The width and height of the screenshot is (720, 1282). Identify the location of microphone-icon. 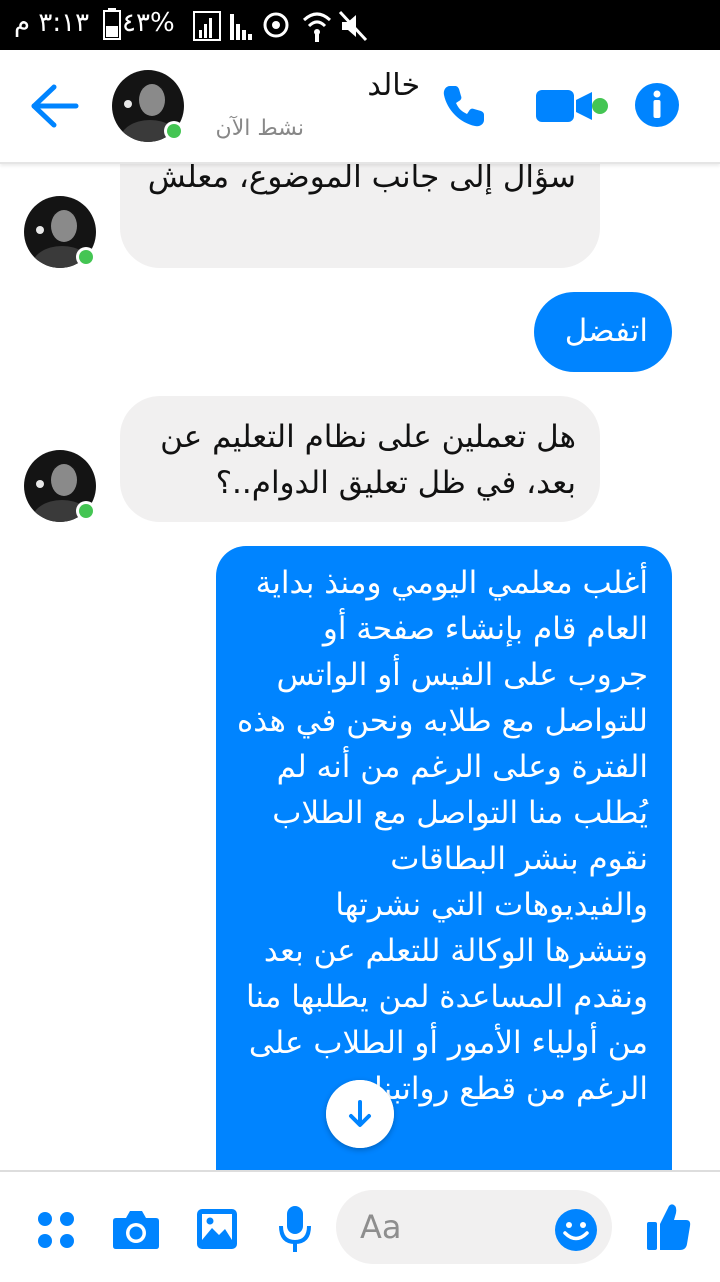
(295, 1229).